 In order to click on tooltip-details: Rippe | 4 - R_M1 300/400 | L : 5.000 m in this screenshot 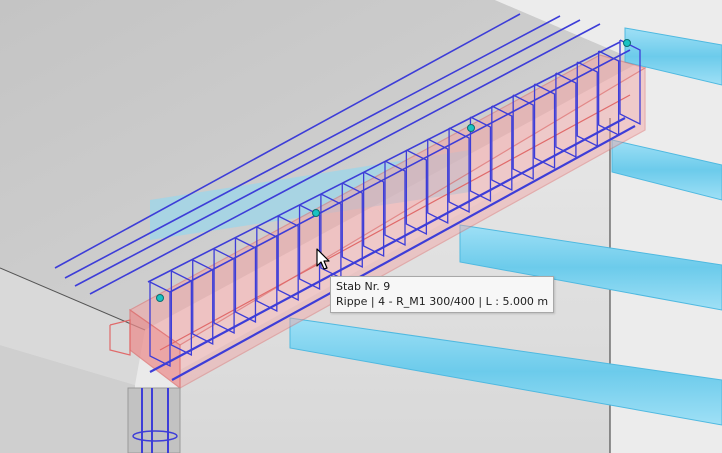, I will do `click(442, 301)`.